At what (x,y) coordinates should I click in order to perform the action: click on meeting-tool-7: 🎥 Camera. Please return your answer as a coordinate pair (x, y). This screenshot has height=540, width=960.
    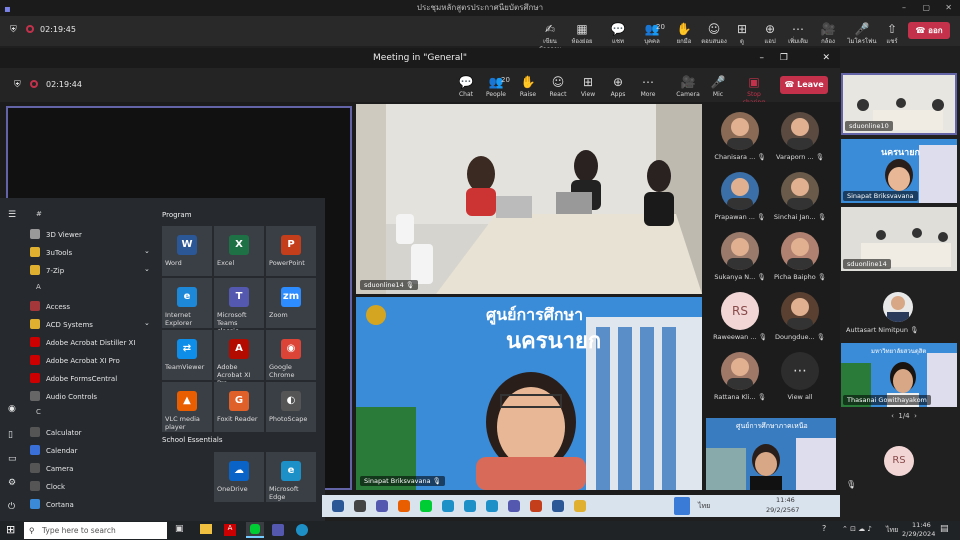
    Looking at the image, I should click on (688, 86).